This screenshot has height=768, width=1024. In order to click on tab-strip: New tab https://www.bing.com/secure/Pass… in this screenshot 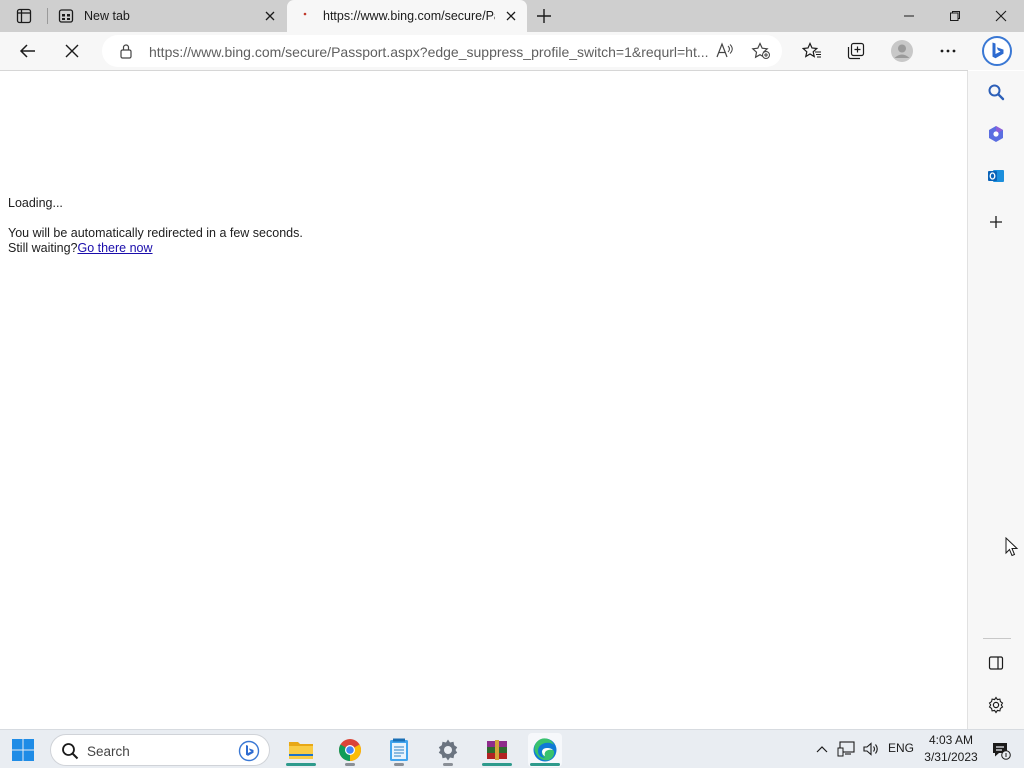, I will do `click(512, 16)`.